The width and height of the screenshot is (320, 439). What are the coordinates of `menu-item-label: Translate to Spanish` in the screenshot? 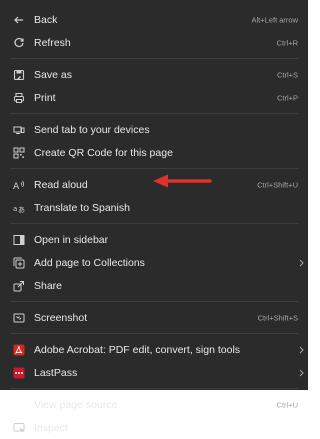 It's located at (82, 207).